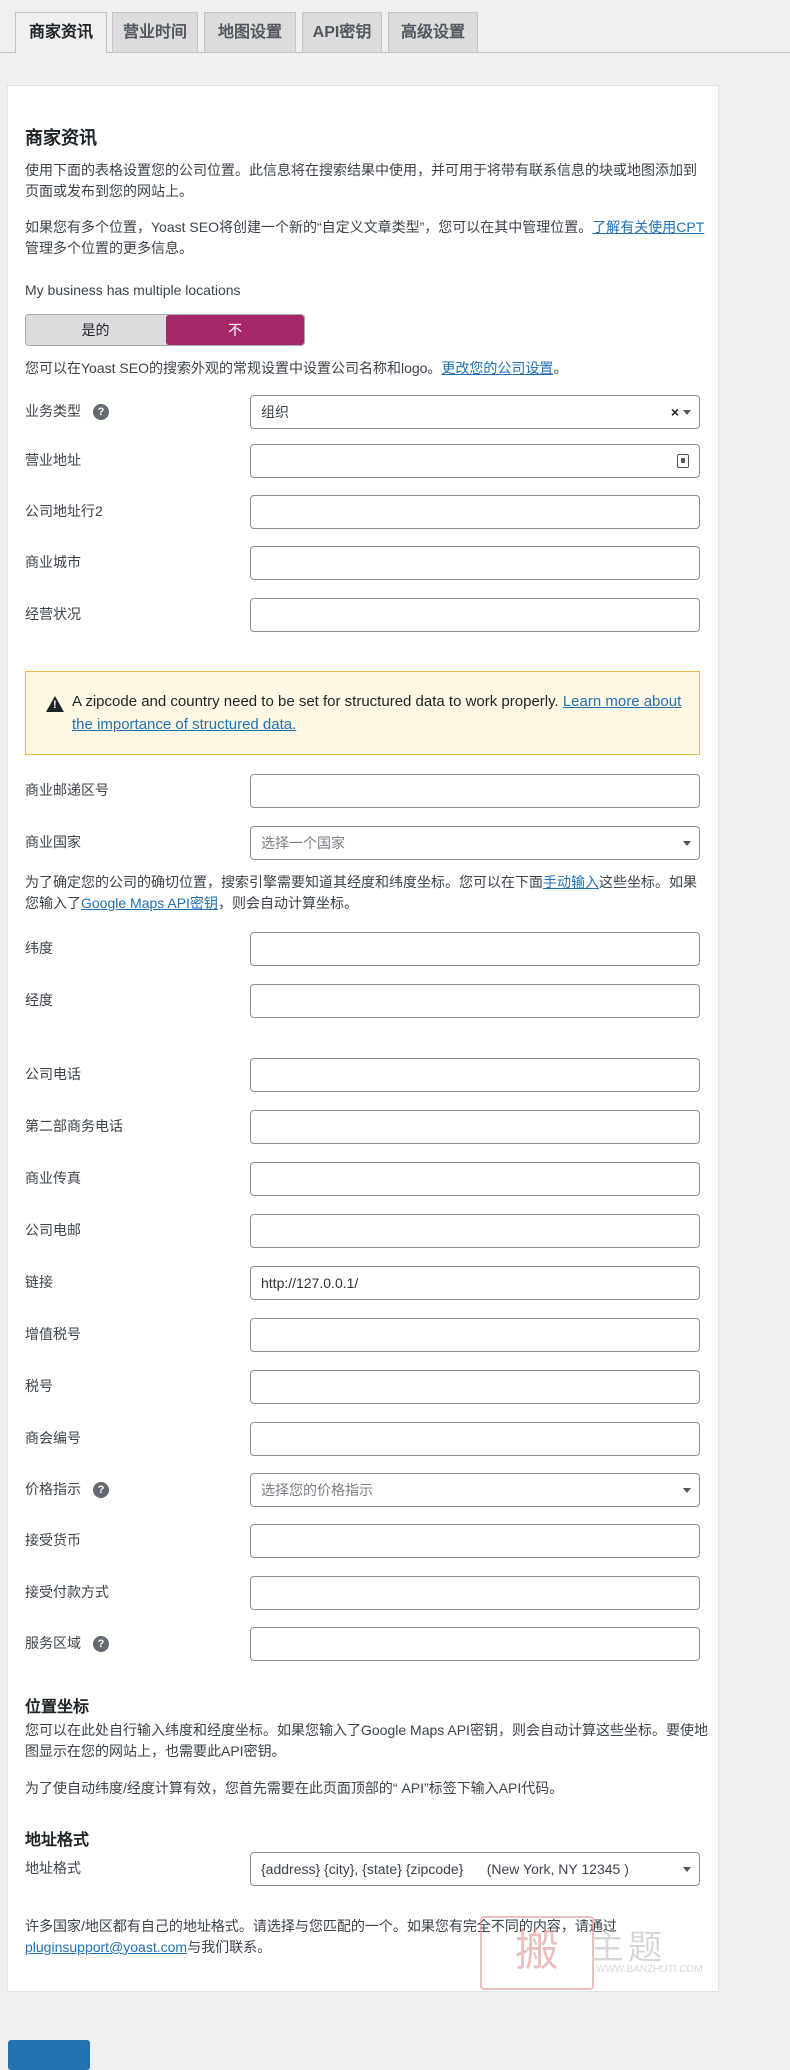  I want to click on support-email-link: pluginsupport@yoast.com, so click(106, 1947).